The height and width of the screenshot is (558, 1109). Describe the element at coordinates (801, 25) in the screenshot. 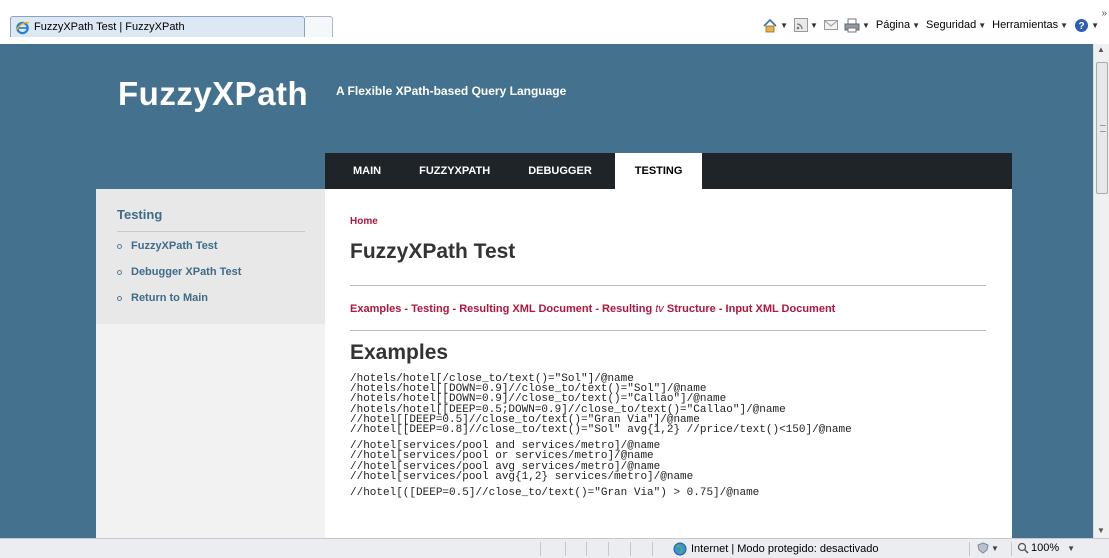

I see `rss-feed-icon` at that location.